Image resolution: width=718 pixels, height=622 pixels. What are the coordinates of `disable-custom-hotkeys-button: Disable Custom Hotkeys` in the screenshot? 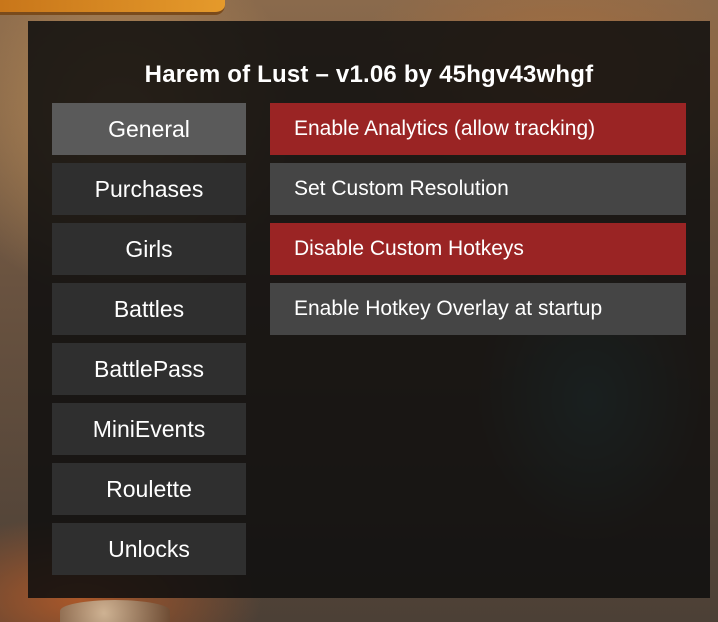 It's located at (478, 249).